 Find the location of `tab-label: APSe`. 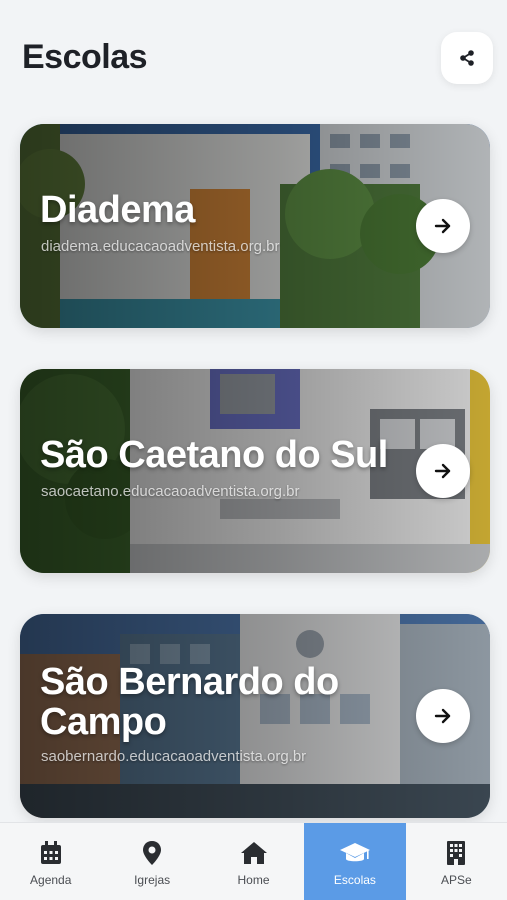

tab-label: APSe is located at coordinates (456, 880).